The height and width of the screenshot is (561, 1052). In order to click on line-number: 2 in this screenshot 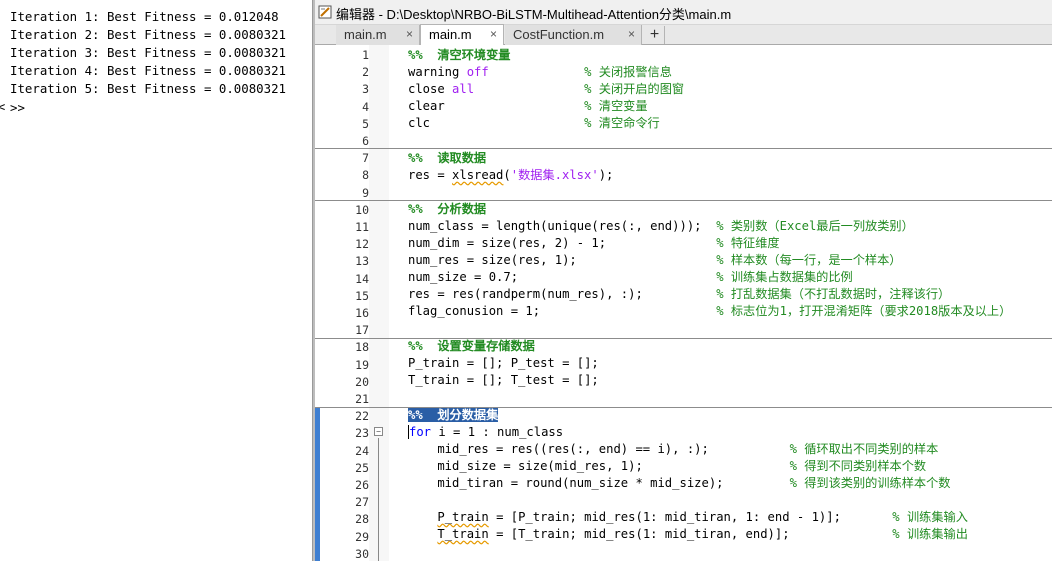, I will do `click(365, 72)`.